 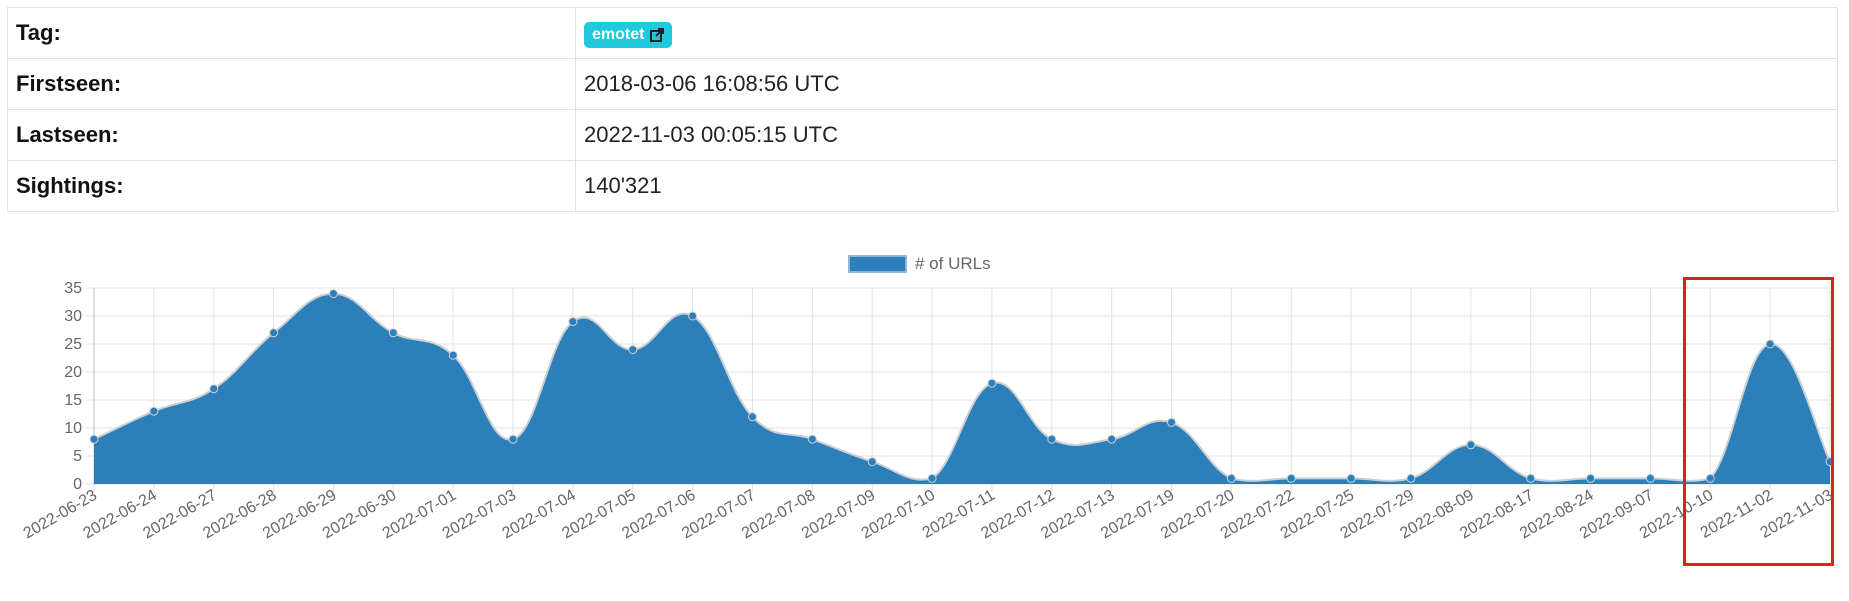 What do you see at coordinates (77, 456) in the screenshot?
I see `y-tick-label: 5` at bounding box center [77, 456].